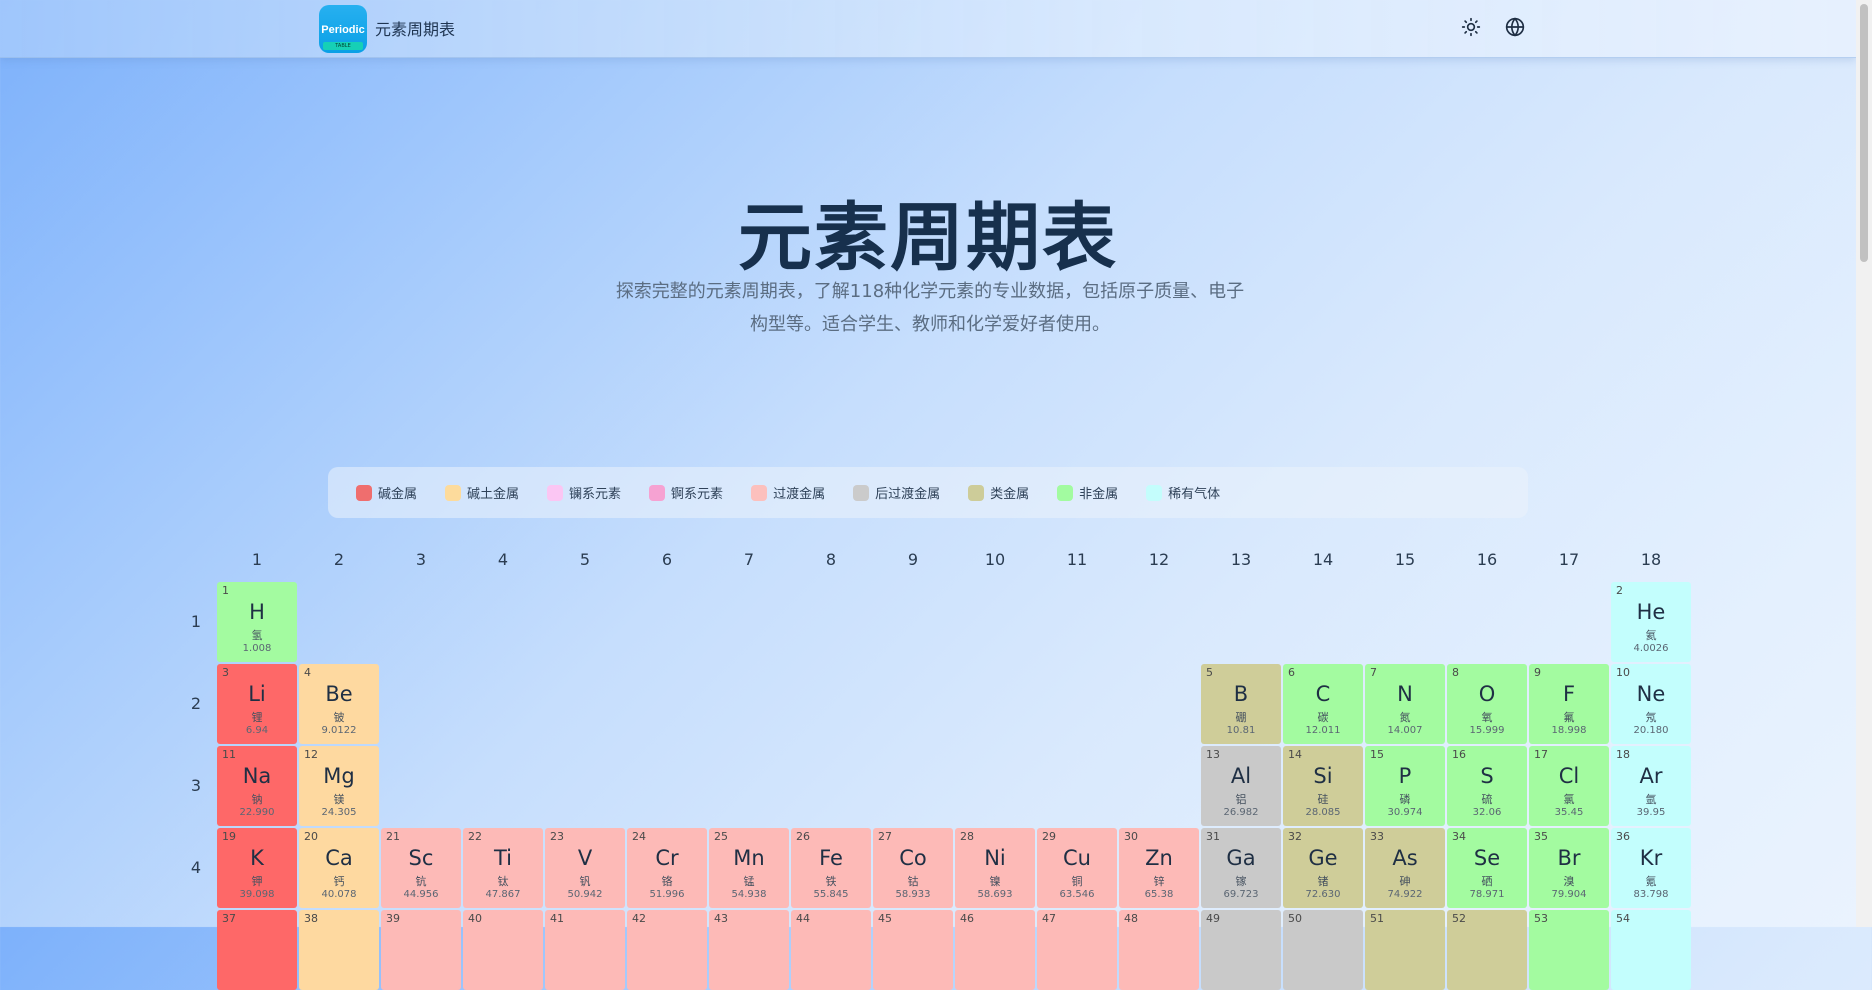  I want to click on element-cell: 42, so click(667, 950).